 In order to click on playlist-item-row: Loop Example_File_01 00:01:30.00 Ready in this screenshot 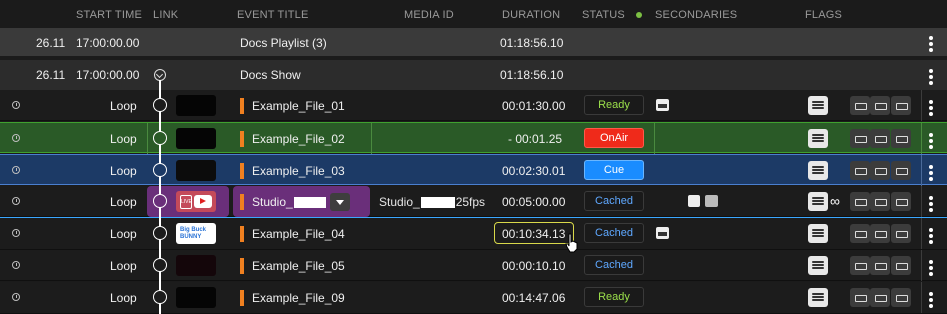, I will do `click(473, 105)`.